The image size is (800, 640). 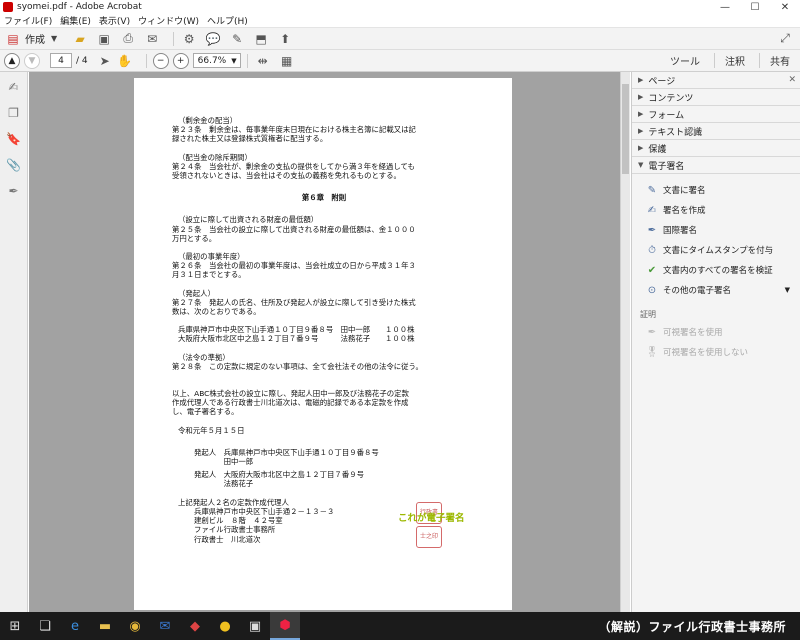 What do you see at coordinates (261, 39) in the screenshot?
I see `stamp-icon: ⬒` at bounding box center [261, 39].